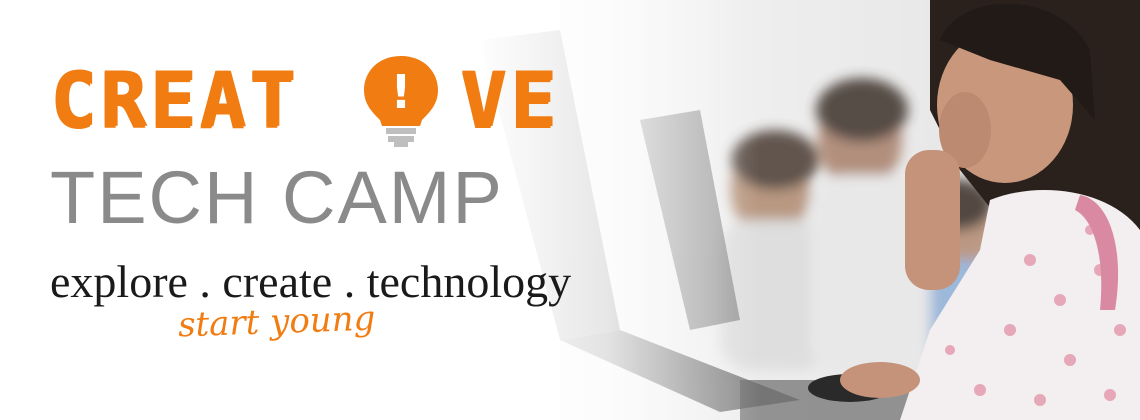  I want to click on bulb-exclamation: !, so click(401, 92).